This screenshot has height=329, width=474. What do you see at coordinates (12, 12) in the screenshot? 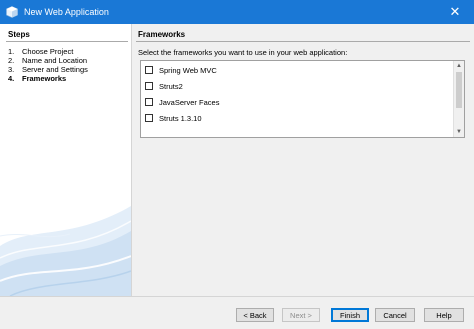
I see `netbeans-cube-icon` at bounding box center [12, 12].